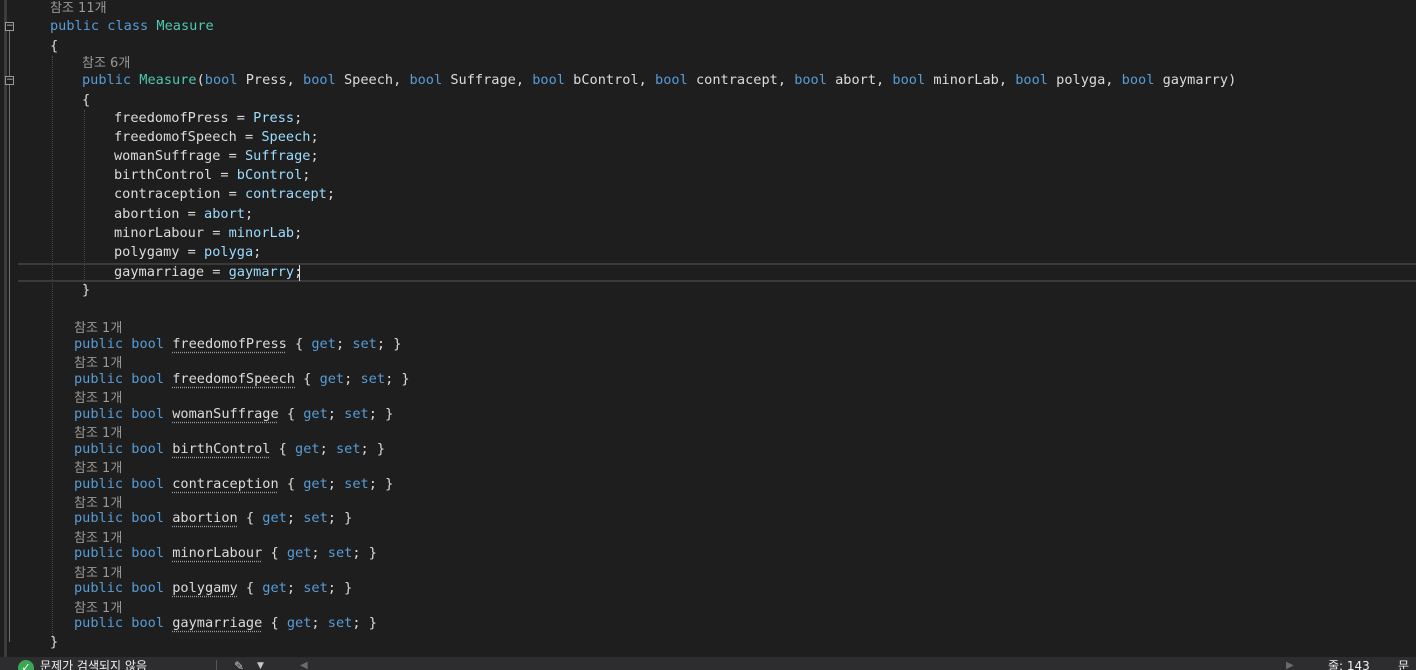 This screenshot has width=1416, height=670. What do you see at coordinates (224, 194) in the screenshot?
I see `assignment-line: contraception = contracept;` at bounding box center [224, 194].